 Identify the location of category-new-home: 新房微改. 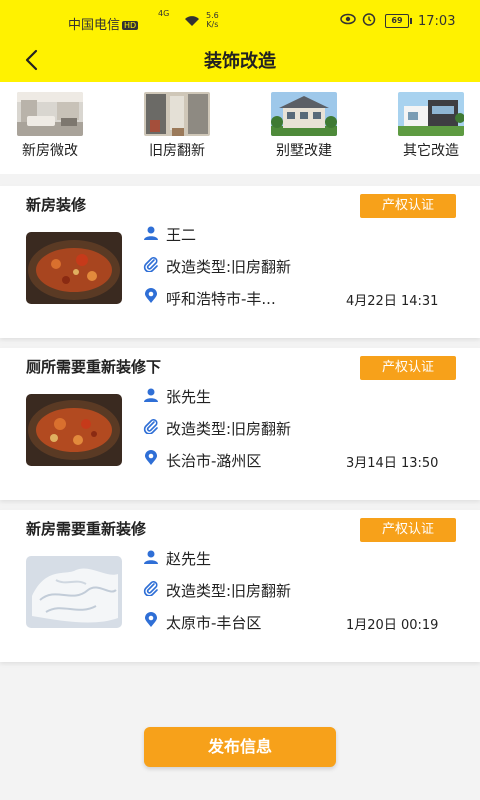
(50, 129).